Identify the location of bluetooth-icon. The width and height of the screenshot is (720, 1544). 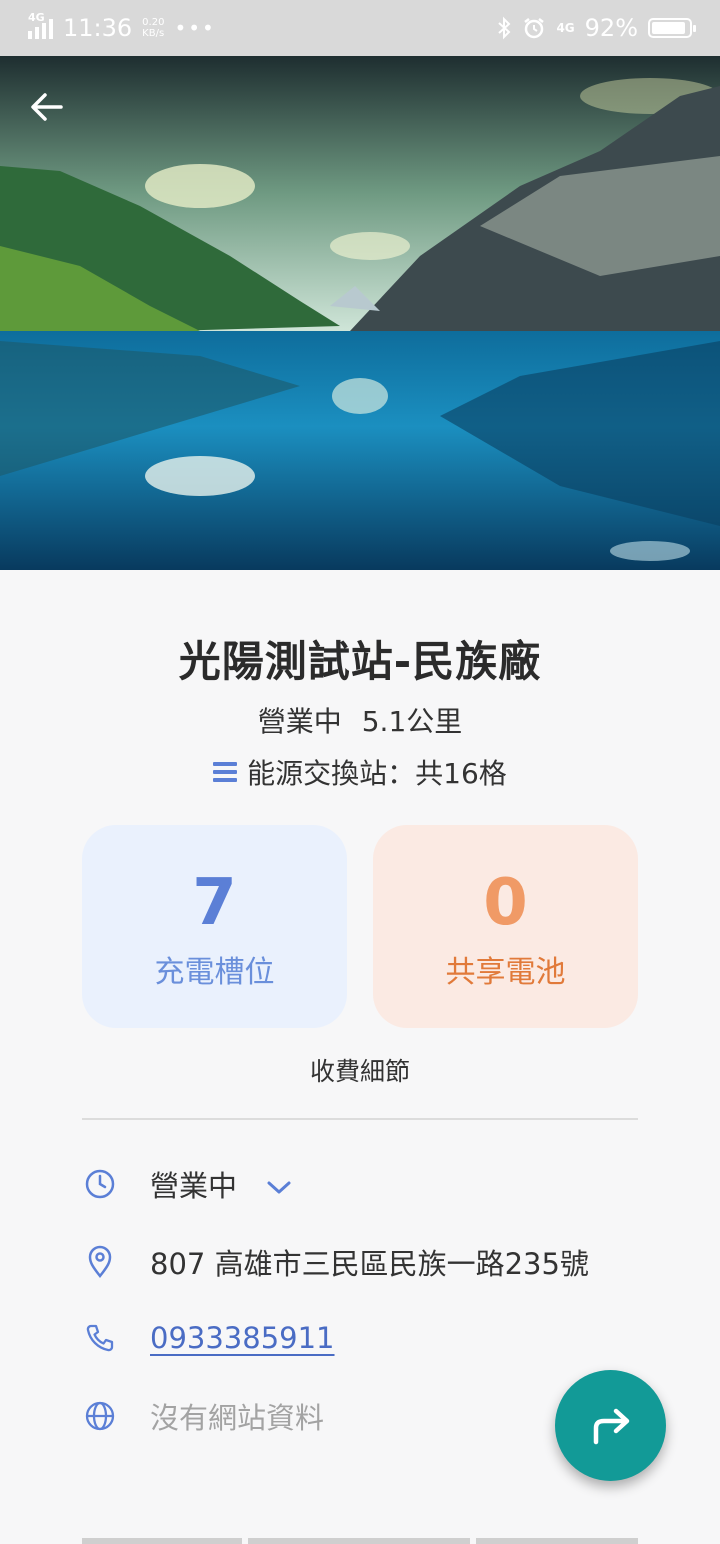
(504, 28).